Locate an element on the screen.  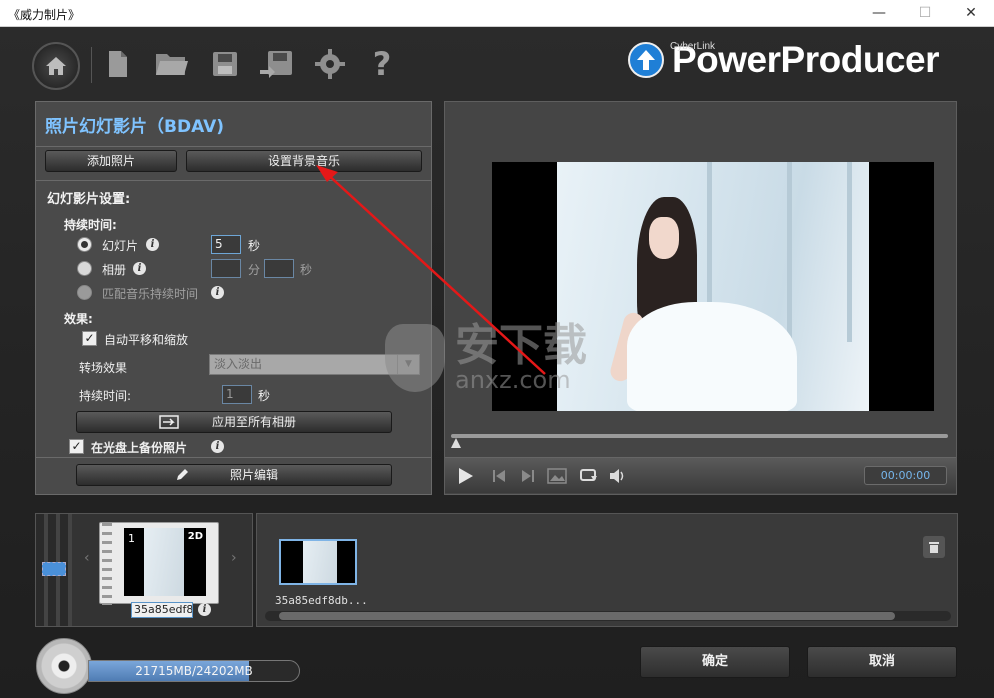
minutes-unit: 分 is located at coordinates (254, 270).